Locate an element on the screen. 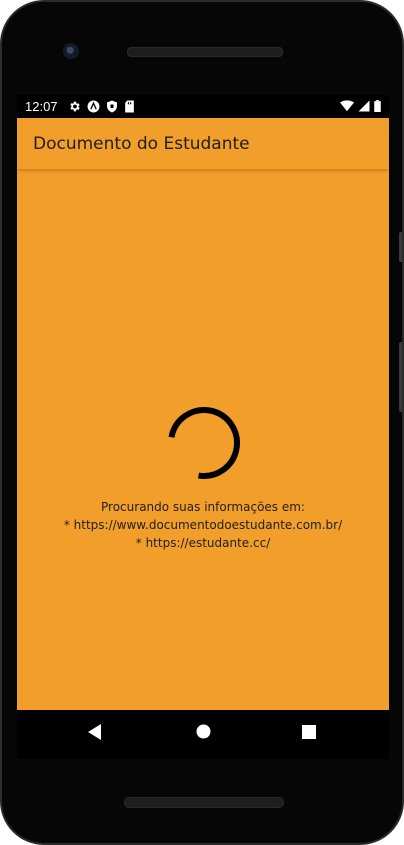  wifi-icon is located at coordinates (347, 107).